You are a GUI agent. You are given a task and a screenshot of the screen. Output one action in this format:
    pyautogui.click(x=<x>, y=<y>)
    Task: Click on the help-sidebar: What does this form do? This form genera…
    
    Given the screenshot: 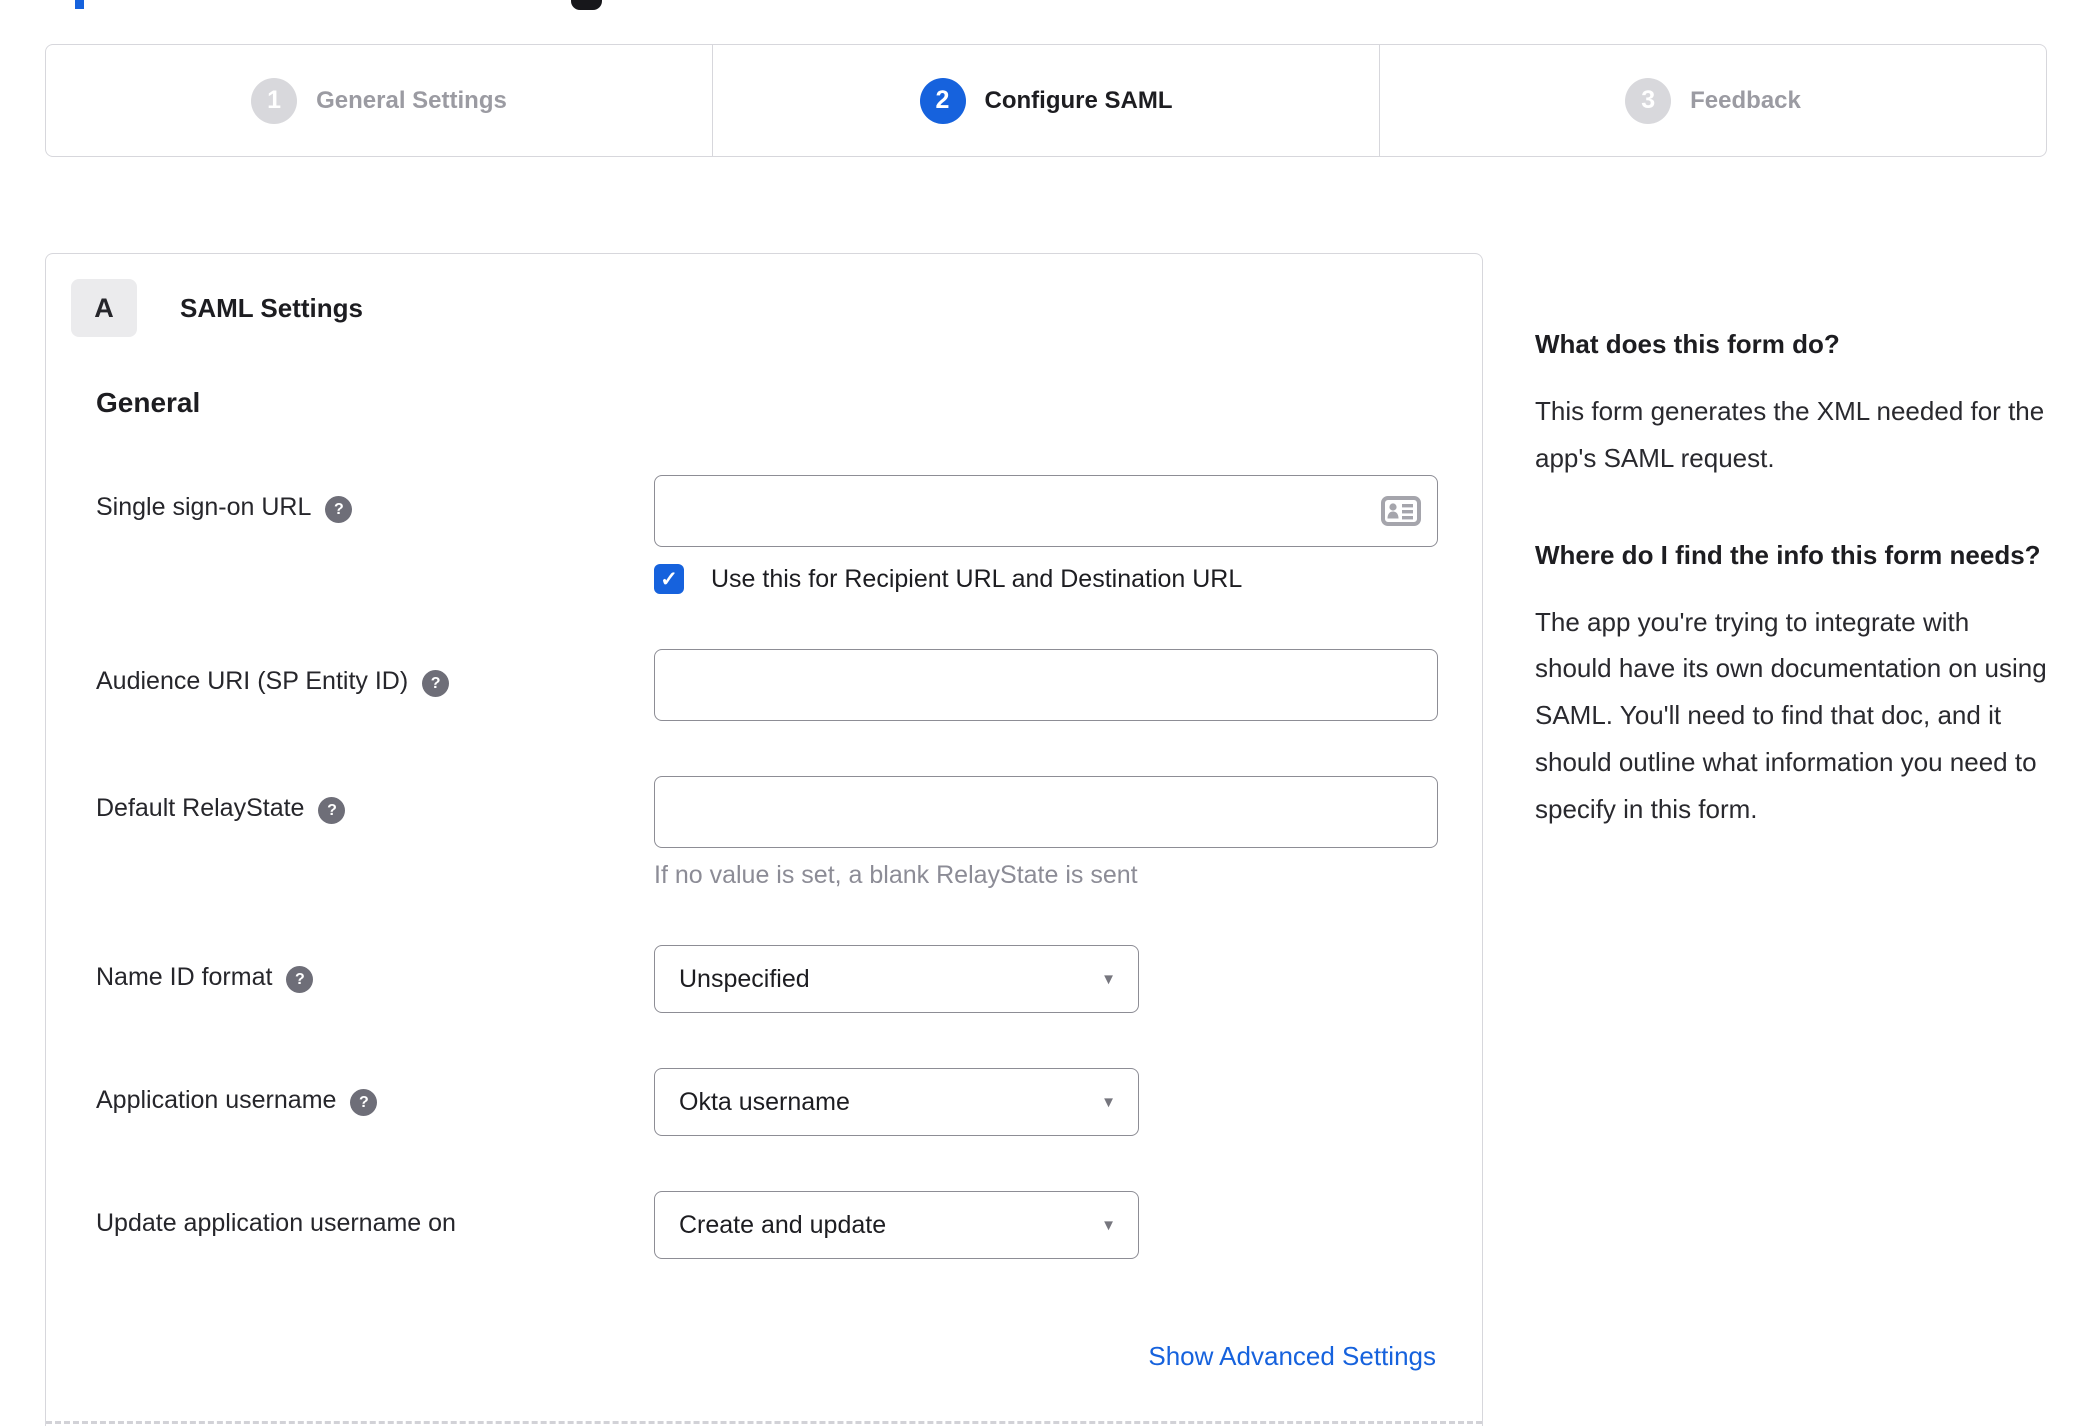 What is the action you would take?
    pyautogui.click(x=1793, y=570)
    